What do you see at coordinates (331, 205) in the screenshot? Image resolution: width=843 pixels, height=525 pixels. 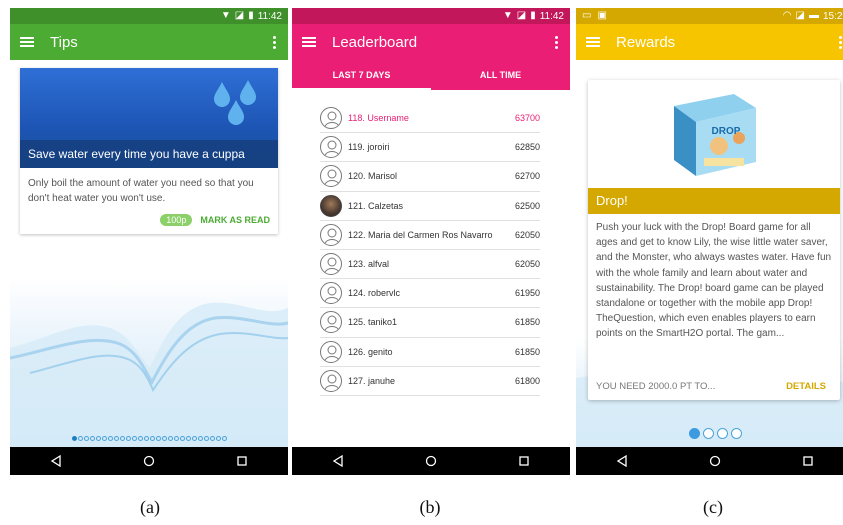 I see `user-photo-avatar` at bounding box center [331, 205].